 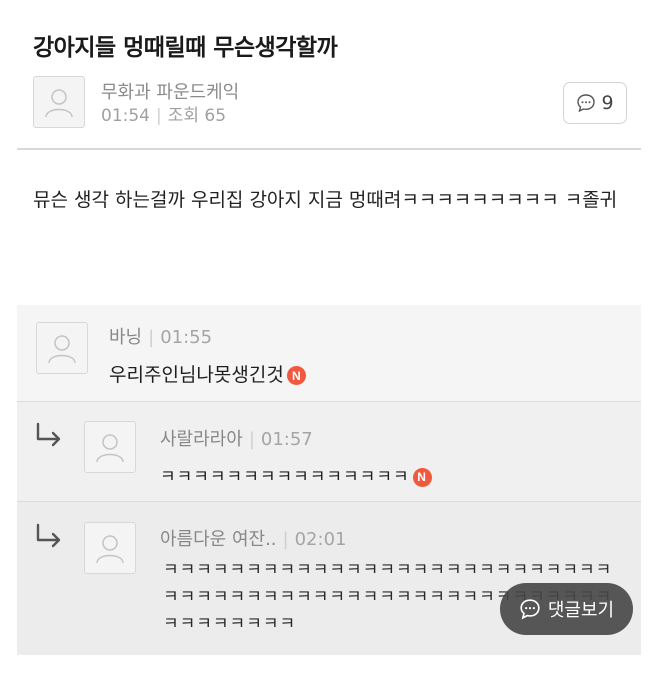 I want to click on comment-avatar, so click(x=62, y=348).